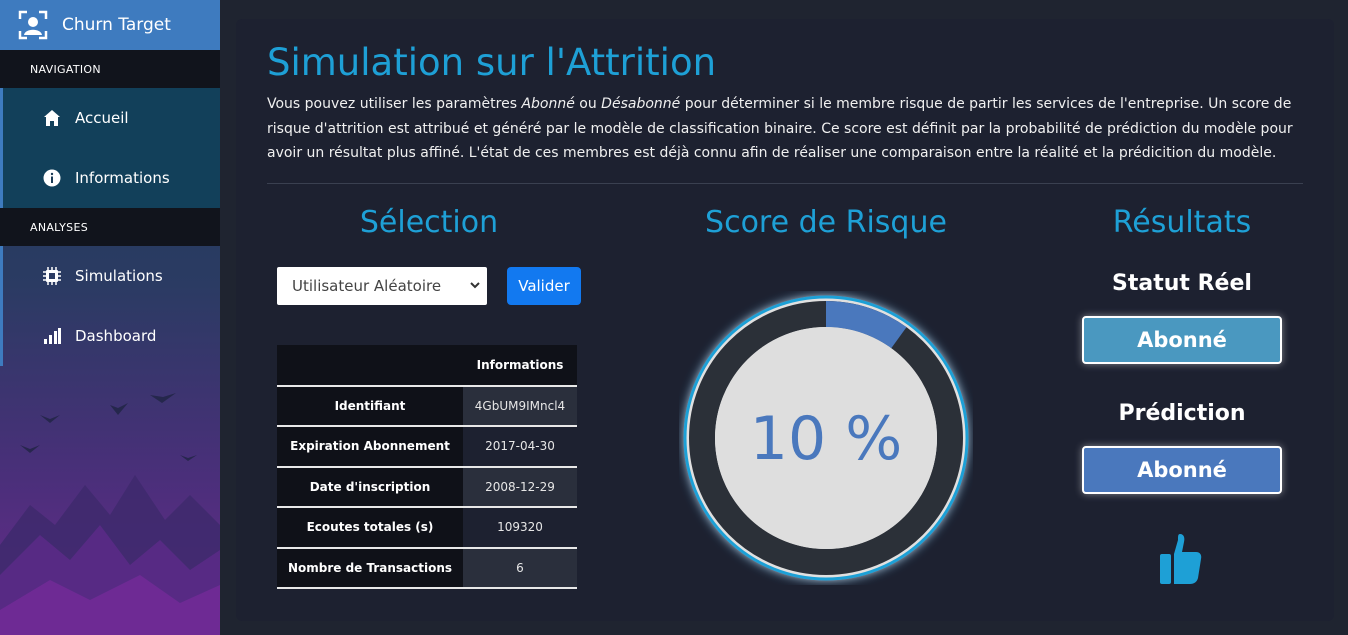 The height and width of the screenshot is (635, 1348). I want to click on sidebar-item-label: Accueil, so click(102, 118).